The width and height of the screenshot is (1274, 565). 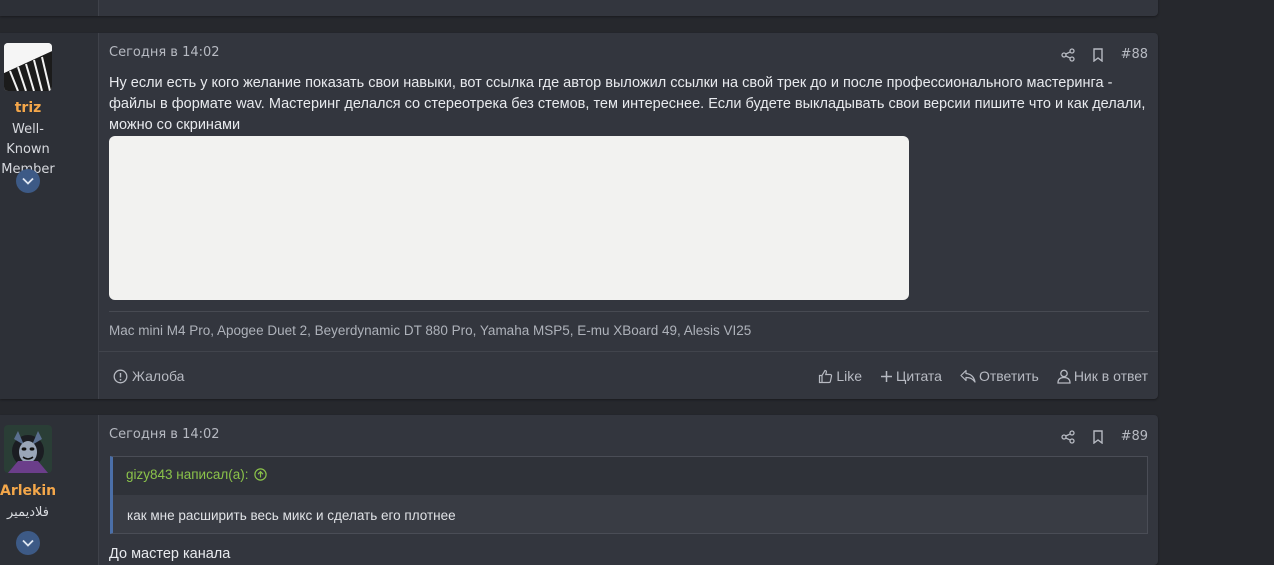 What do you see at coordinates (1134, 54) in the screenshot?
I see `post-number: #88` at bounding box center [1134, 54].